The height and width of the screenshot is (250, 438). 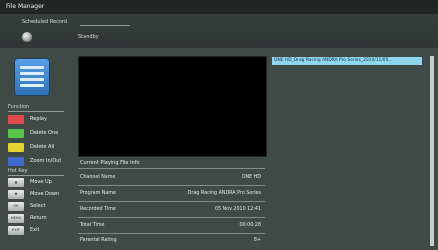 I want to click on hotkey-move-up: ▲ Move Up, so click(x=38, y=182).